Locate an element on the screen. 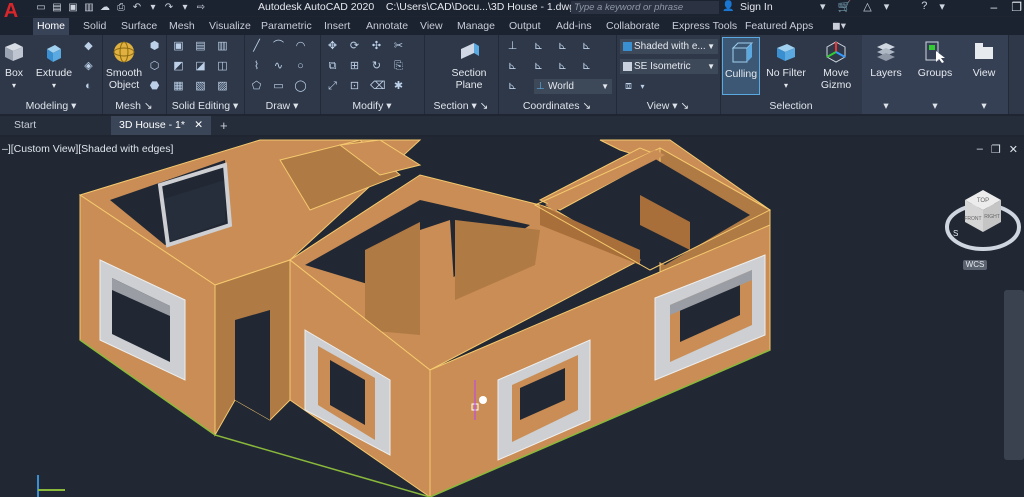 The width and height of the screenshot is (1024, 497). ucs-origin-icon: ⊾ is located at coordinates (562, 46).